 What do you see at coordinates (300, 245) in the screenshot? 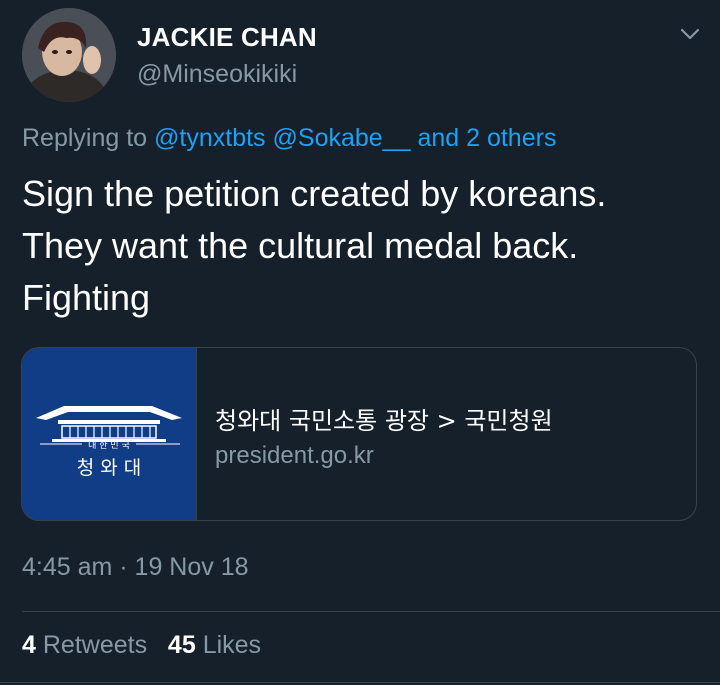
I see `tweet-text-line: They want the cultural medal back.` at bounding box center [300, 245].